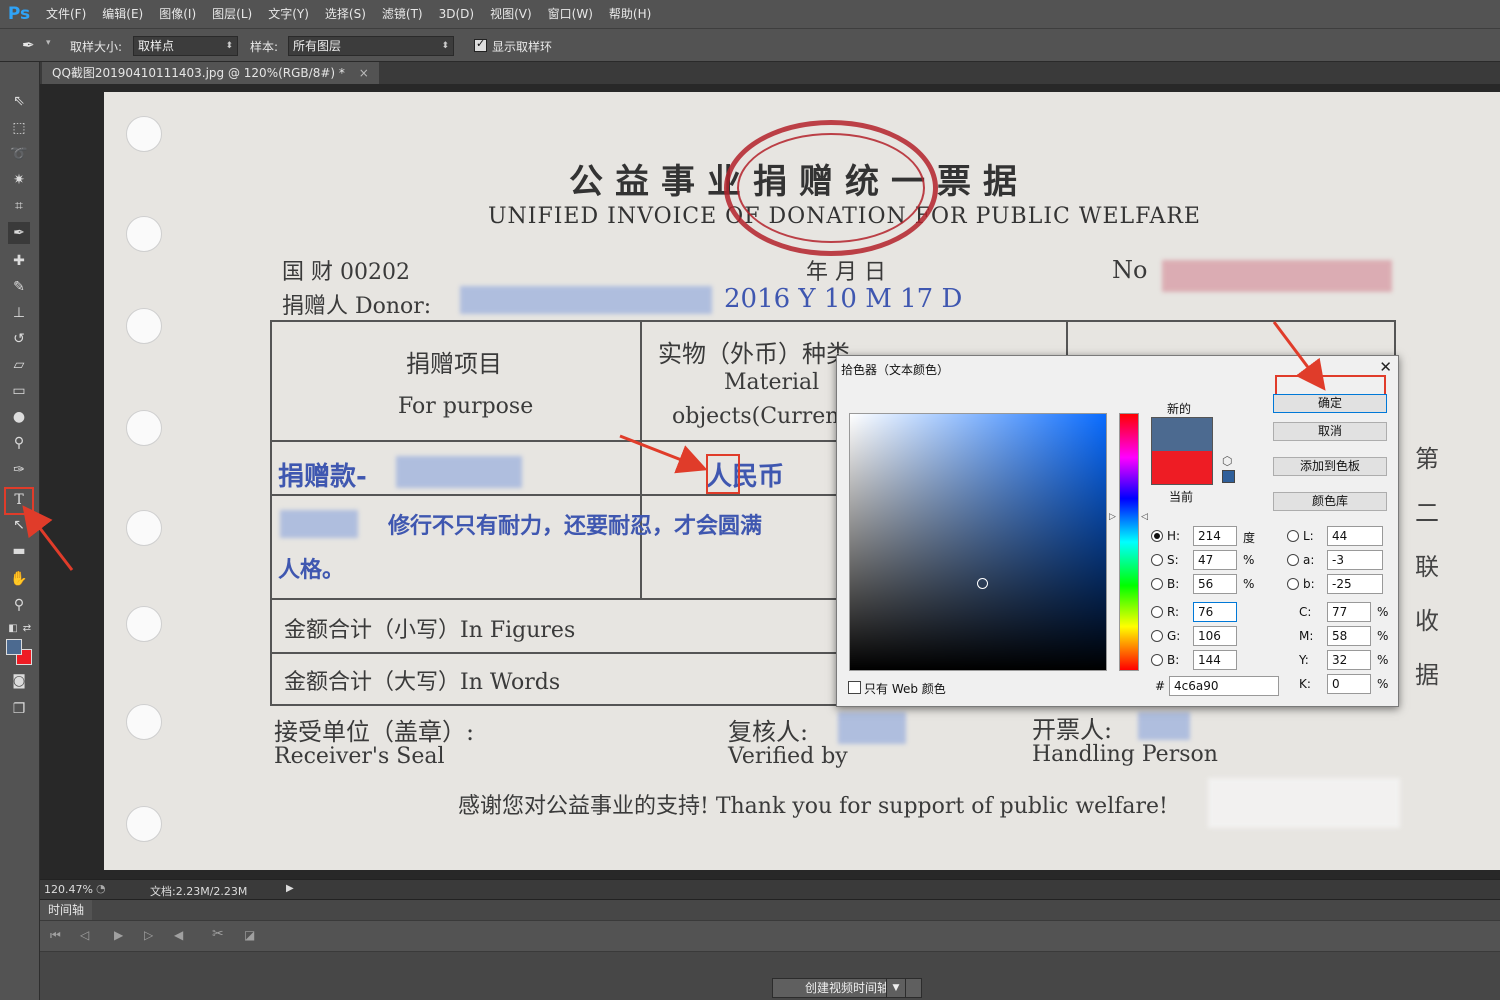  Describe the element at coordinates (1349, 636) in the screenshot. I see `magenta-input: 58` at that location.